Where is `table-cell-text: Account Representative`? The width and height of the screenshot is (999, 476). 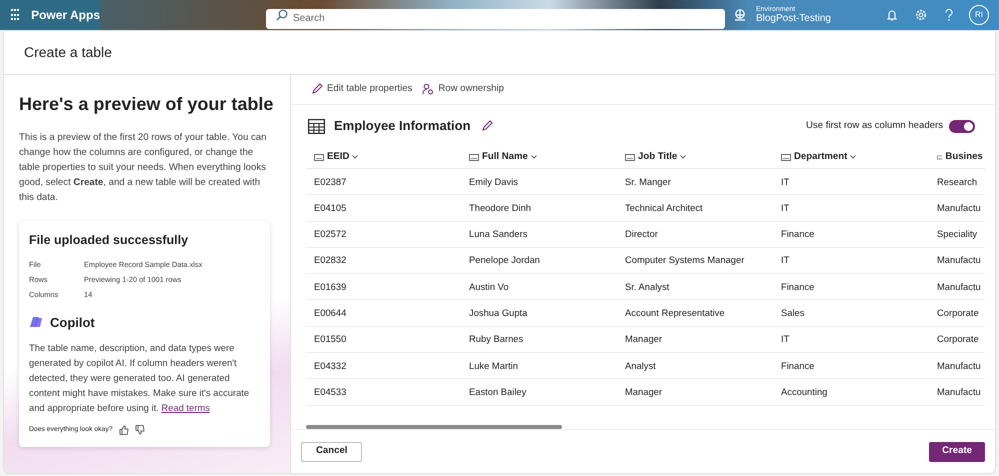
table-cell-text: Account Representative is located at coordinates (675, 313).